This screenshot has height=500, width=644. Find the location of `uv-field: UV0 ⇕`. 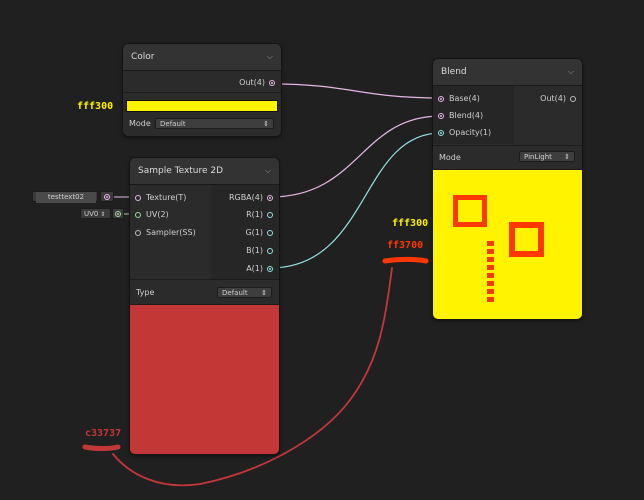

uv-field: UV0 ⇕ is located at coordinates (95, 213).